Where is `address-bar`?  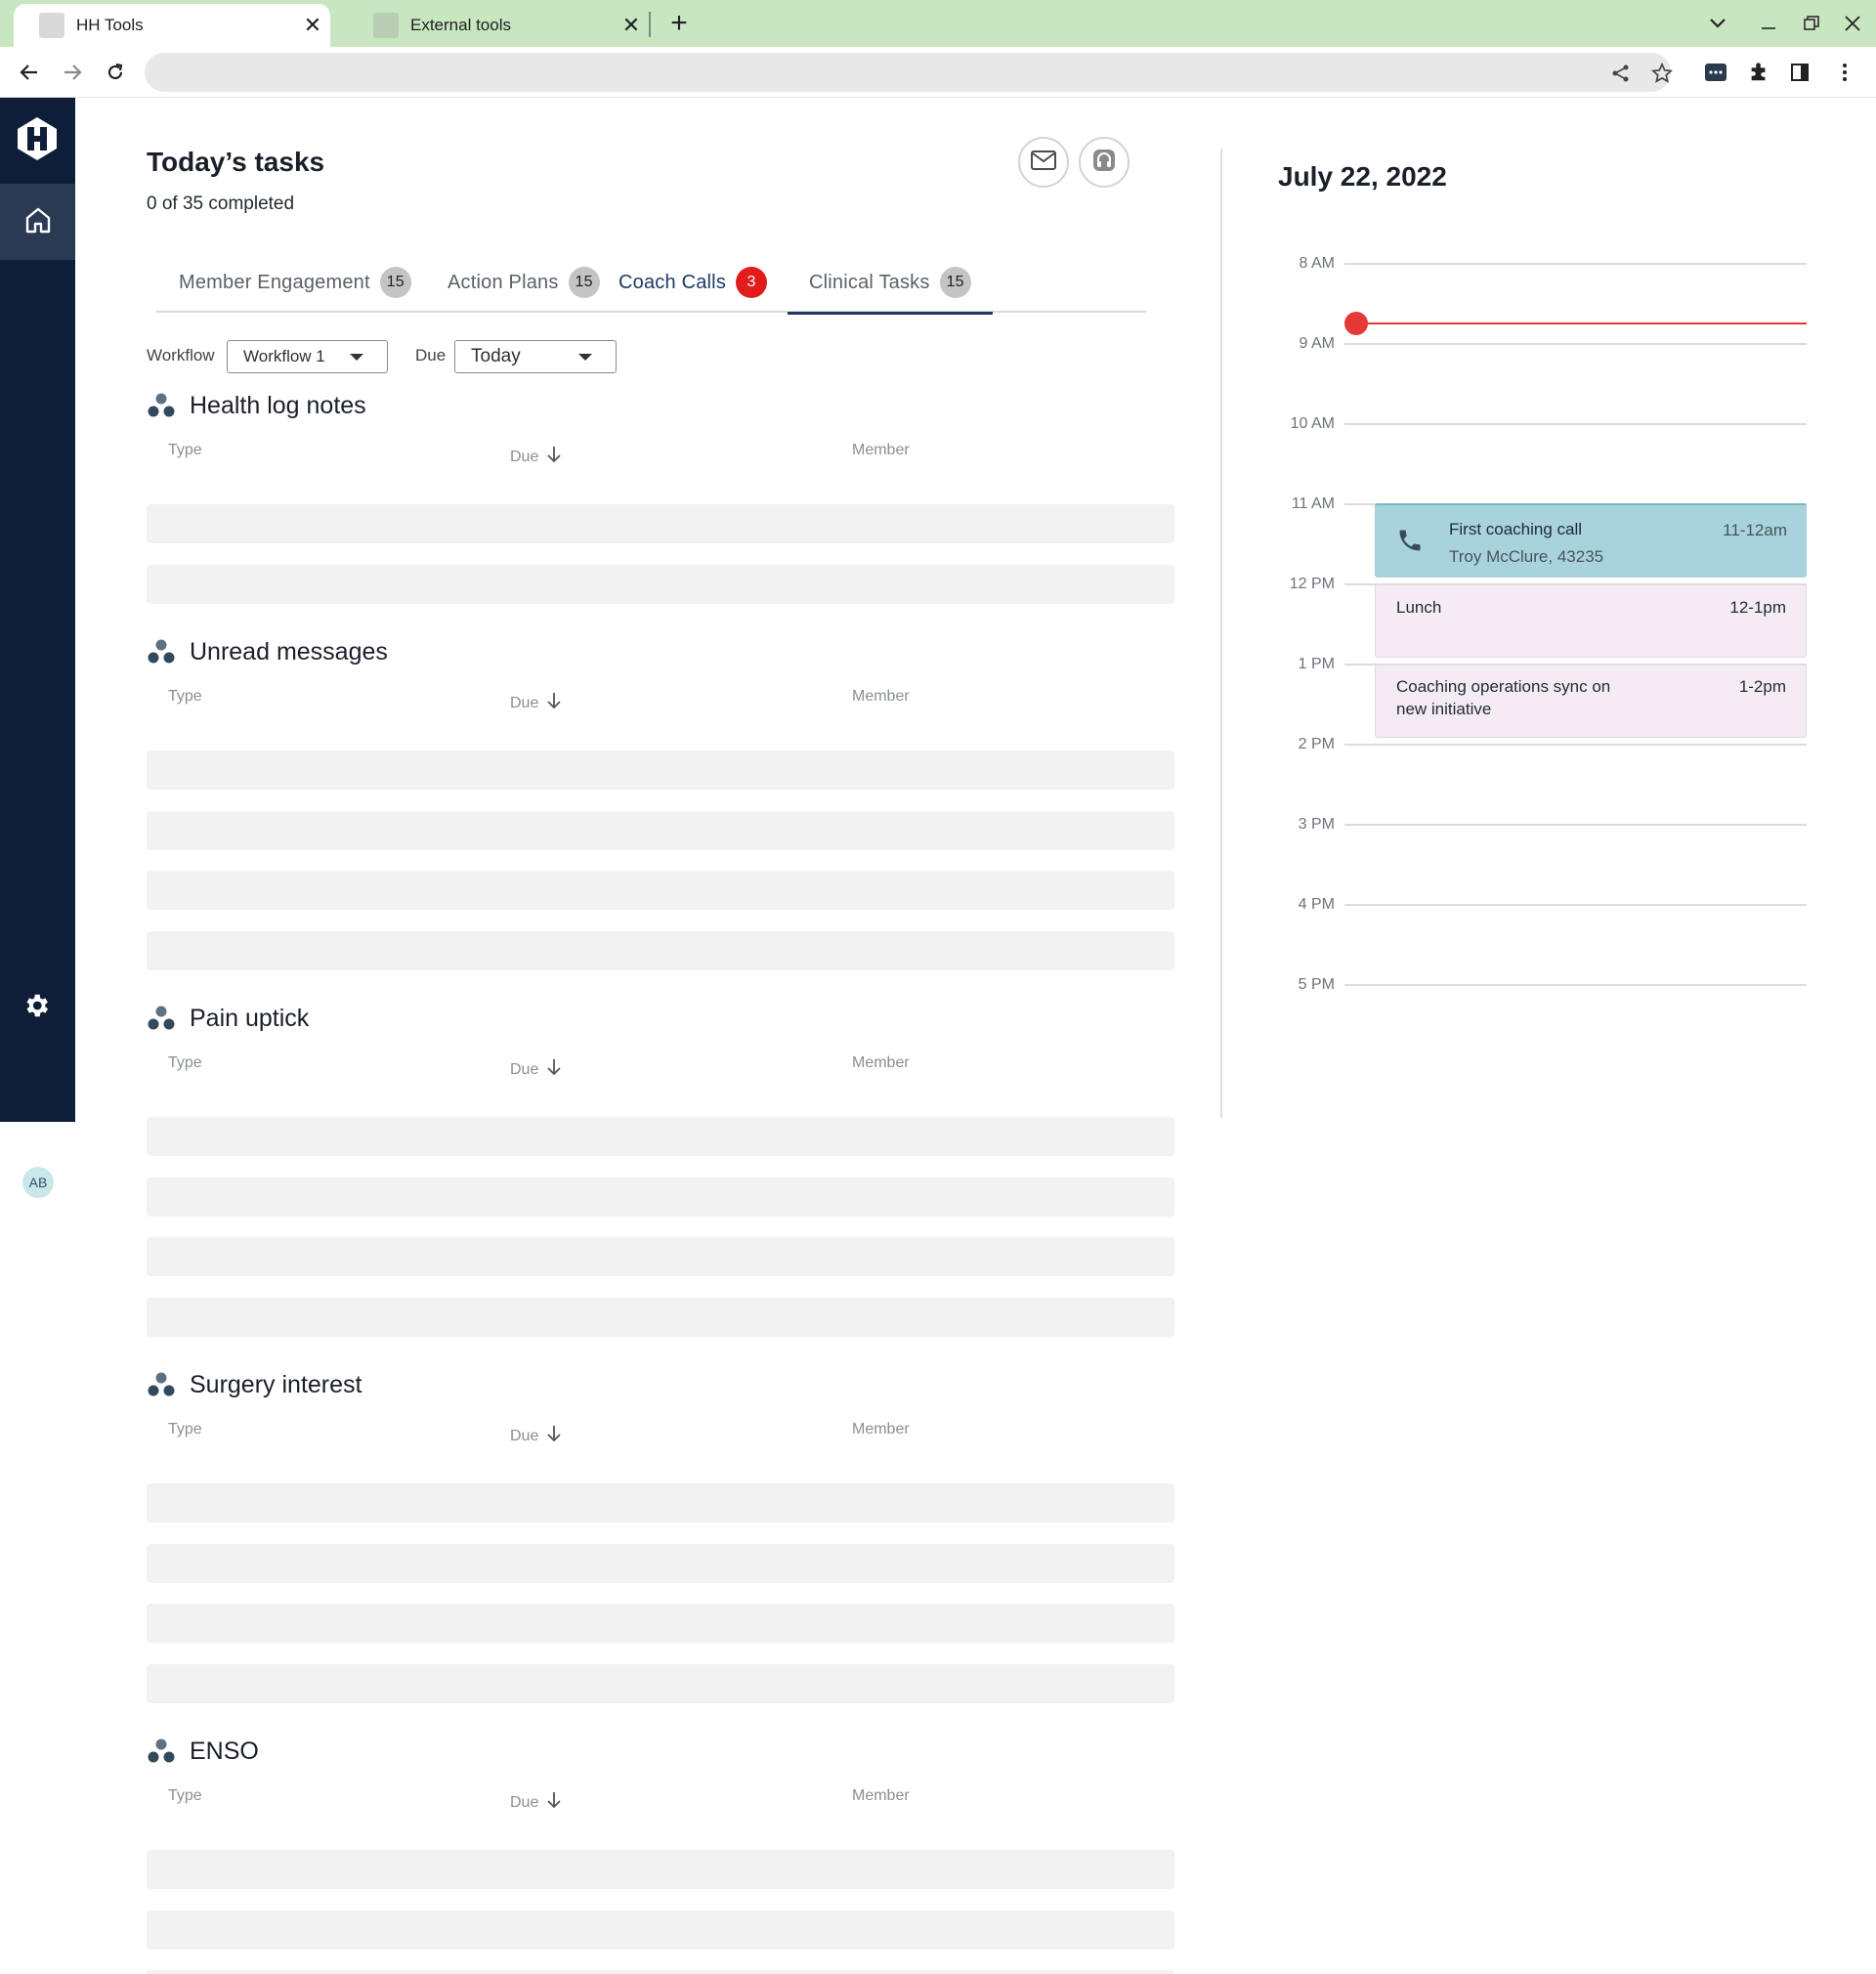
address-bar is located at coordinates (909, 72).